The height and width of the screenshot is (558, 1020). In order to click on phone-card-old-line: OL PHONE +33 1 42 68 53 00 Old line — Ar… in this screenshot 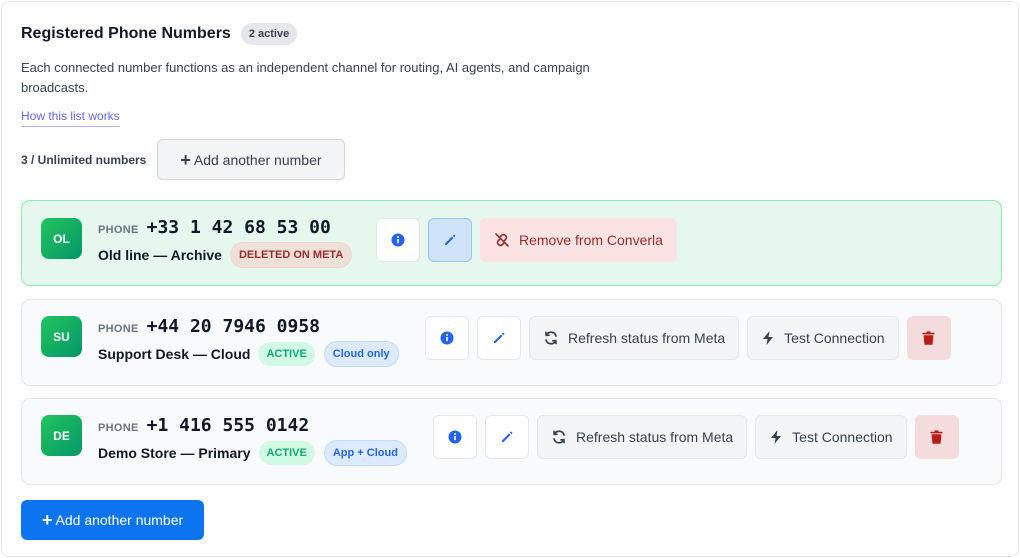, I will do `click(511, 243)`.